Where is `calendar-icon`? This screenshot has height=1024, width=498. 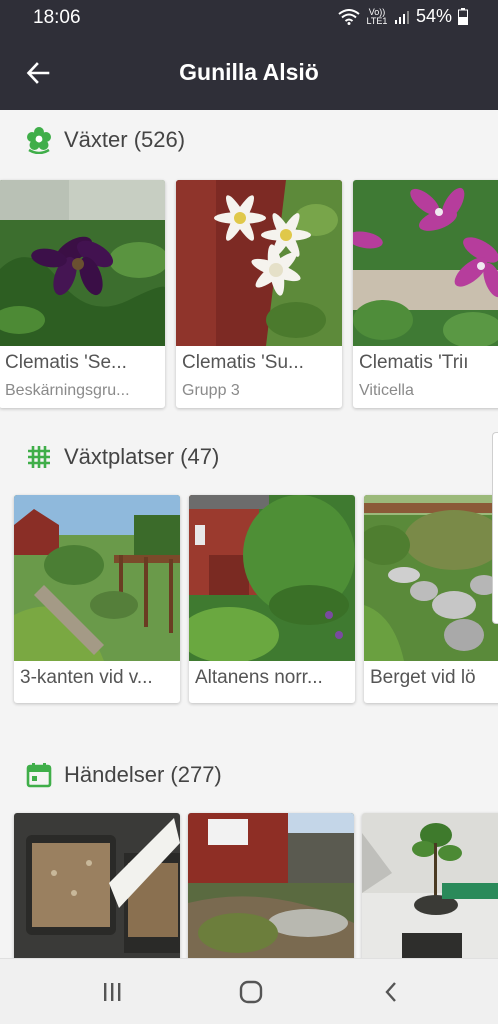
calendar-icon is located at coordinates (39, 775).